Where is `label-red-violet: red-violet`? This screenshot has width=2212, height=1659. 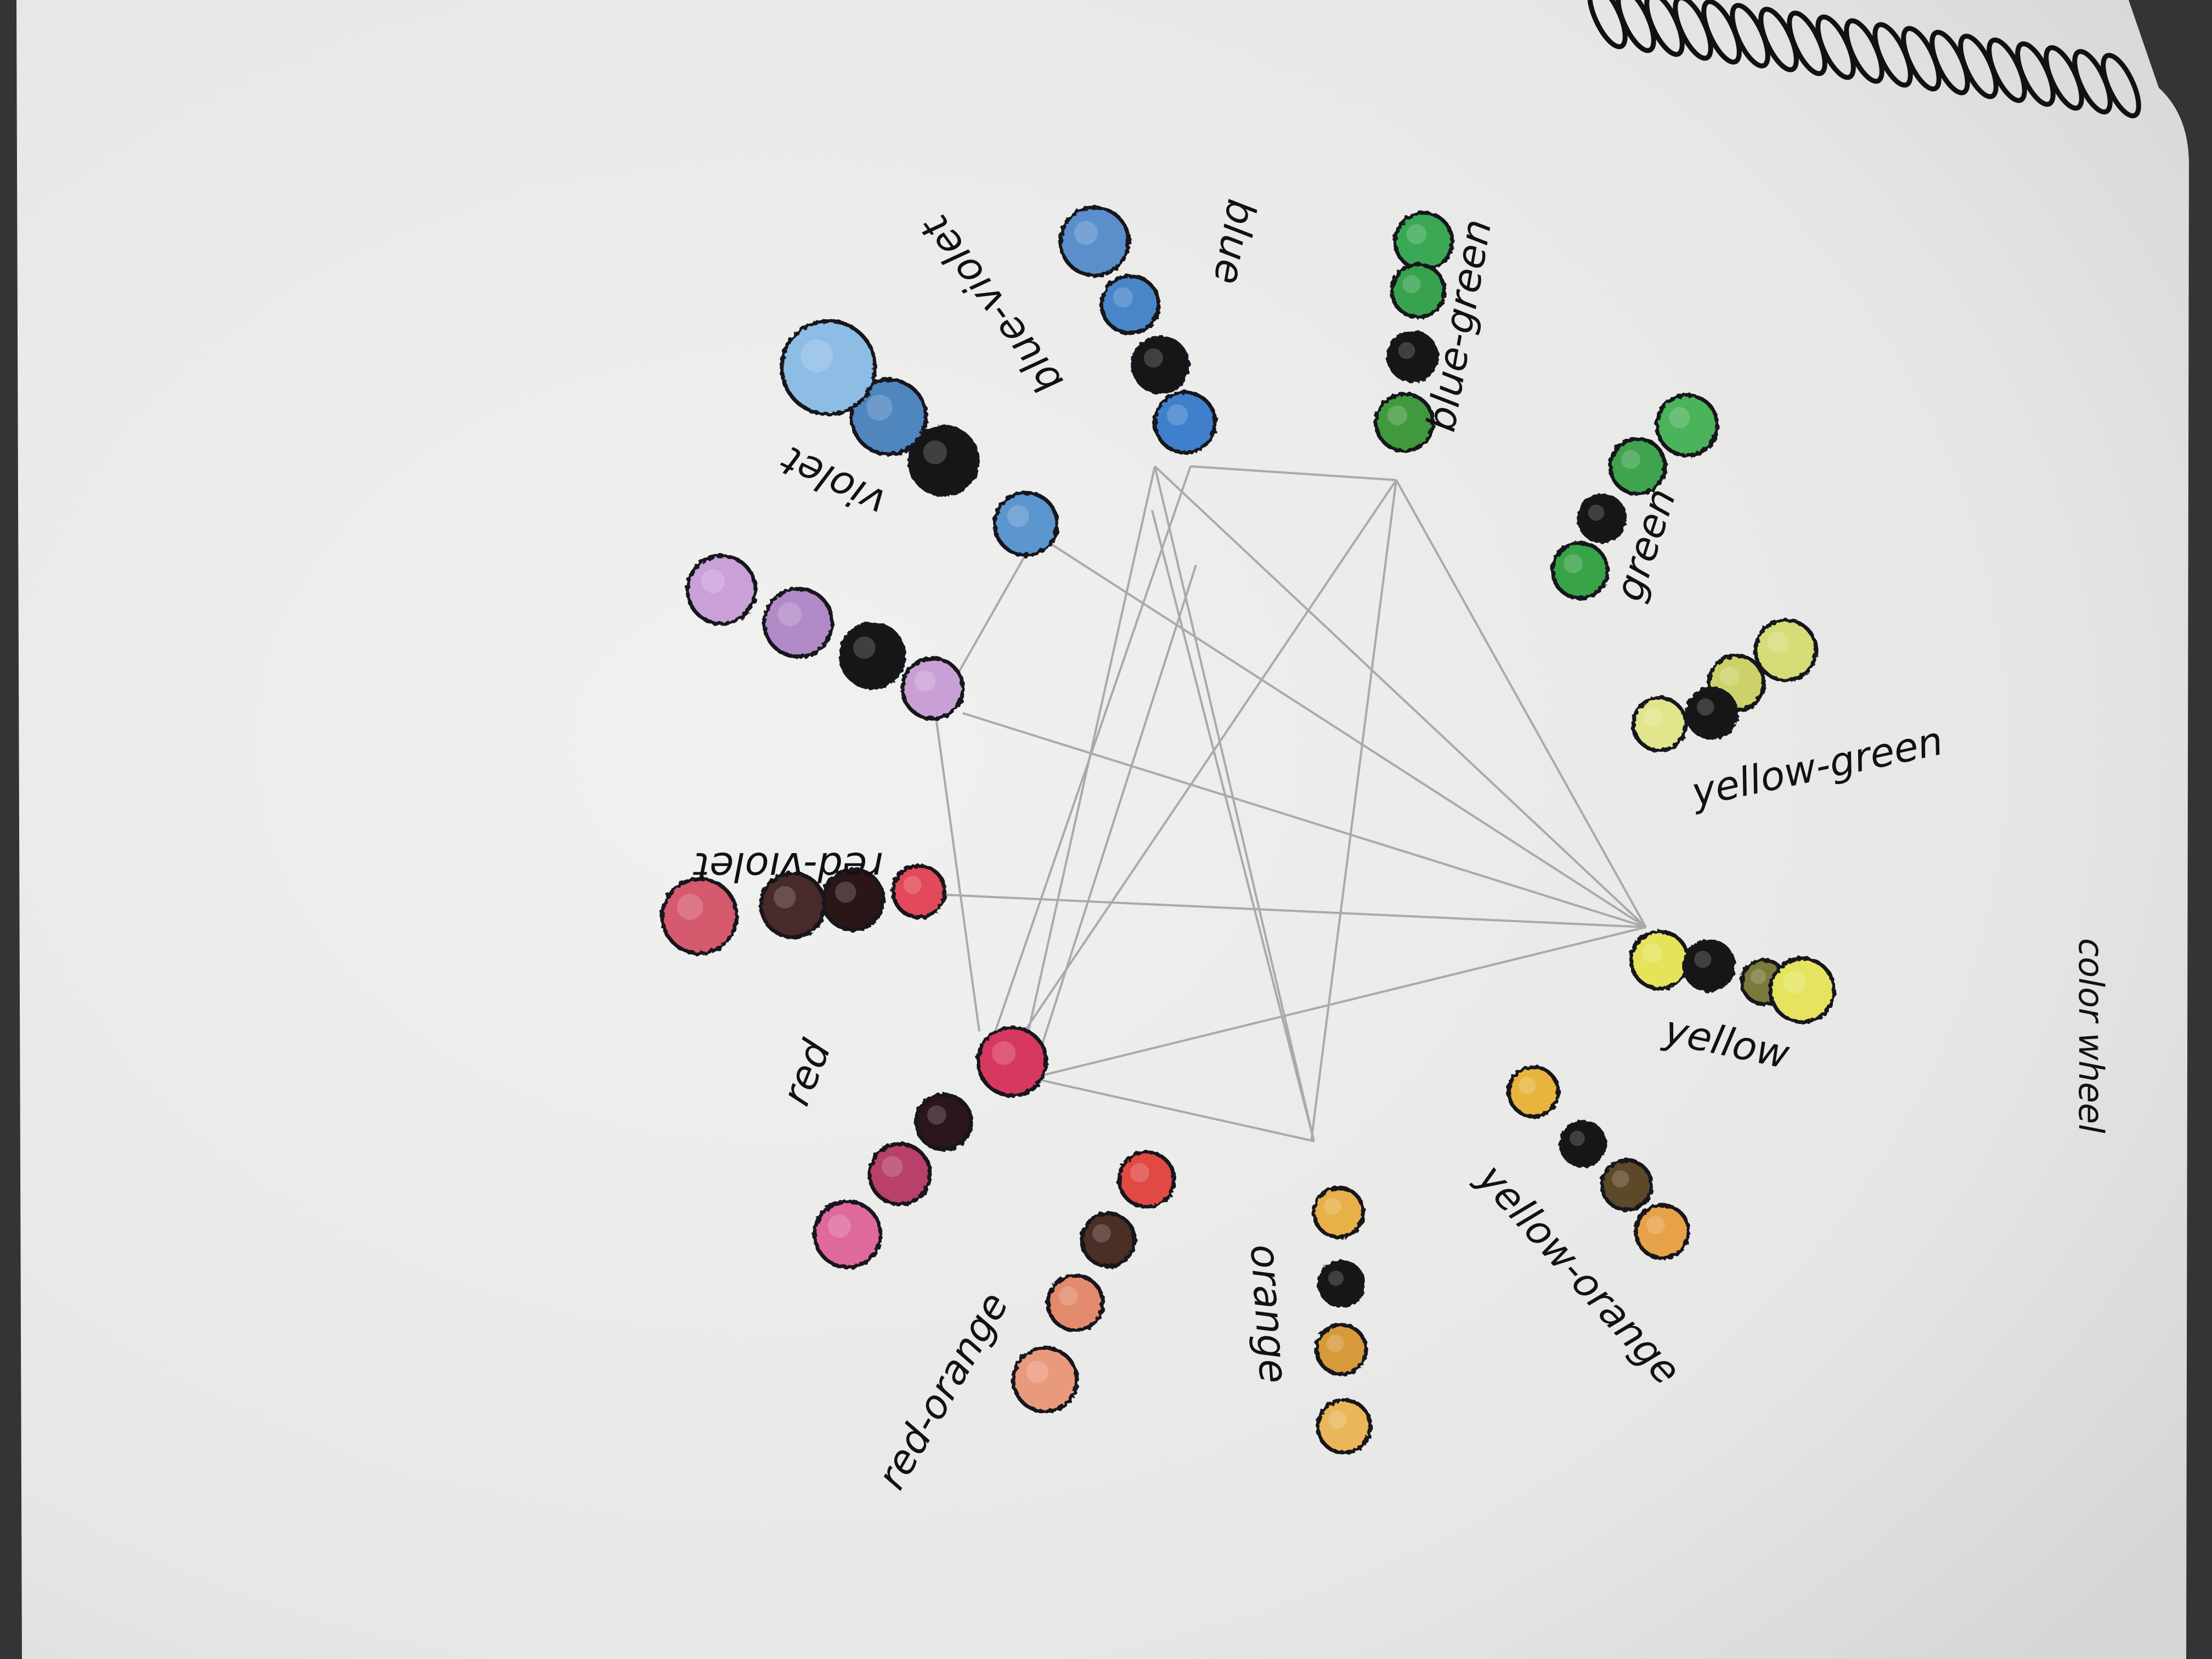
label-red-violet: red-violet is located at coordinates (787, 867).